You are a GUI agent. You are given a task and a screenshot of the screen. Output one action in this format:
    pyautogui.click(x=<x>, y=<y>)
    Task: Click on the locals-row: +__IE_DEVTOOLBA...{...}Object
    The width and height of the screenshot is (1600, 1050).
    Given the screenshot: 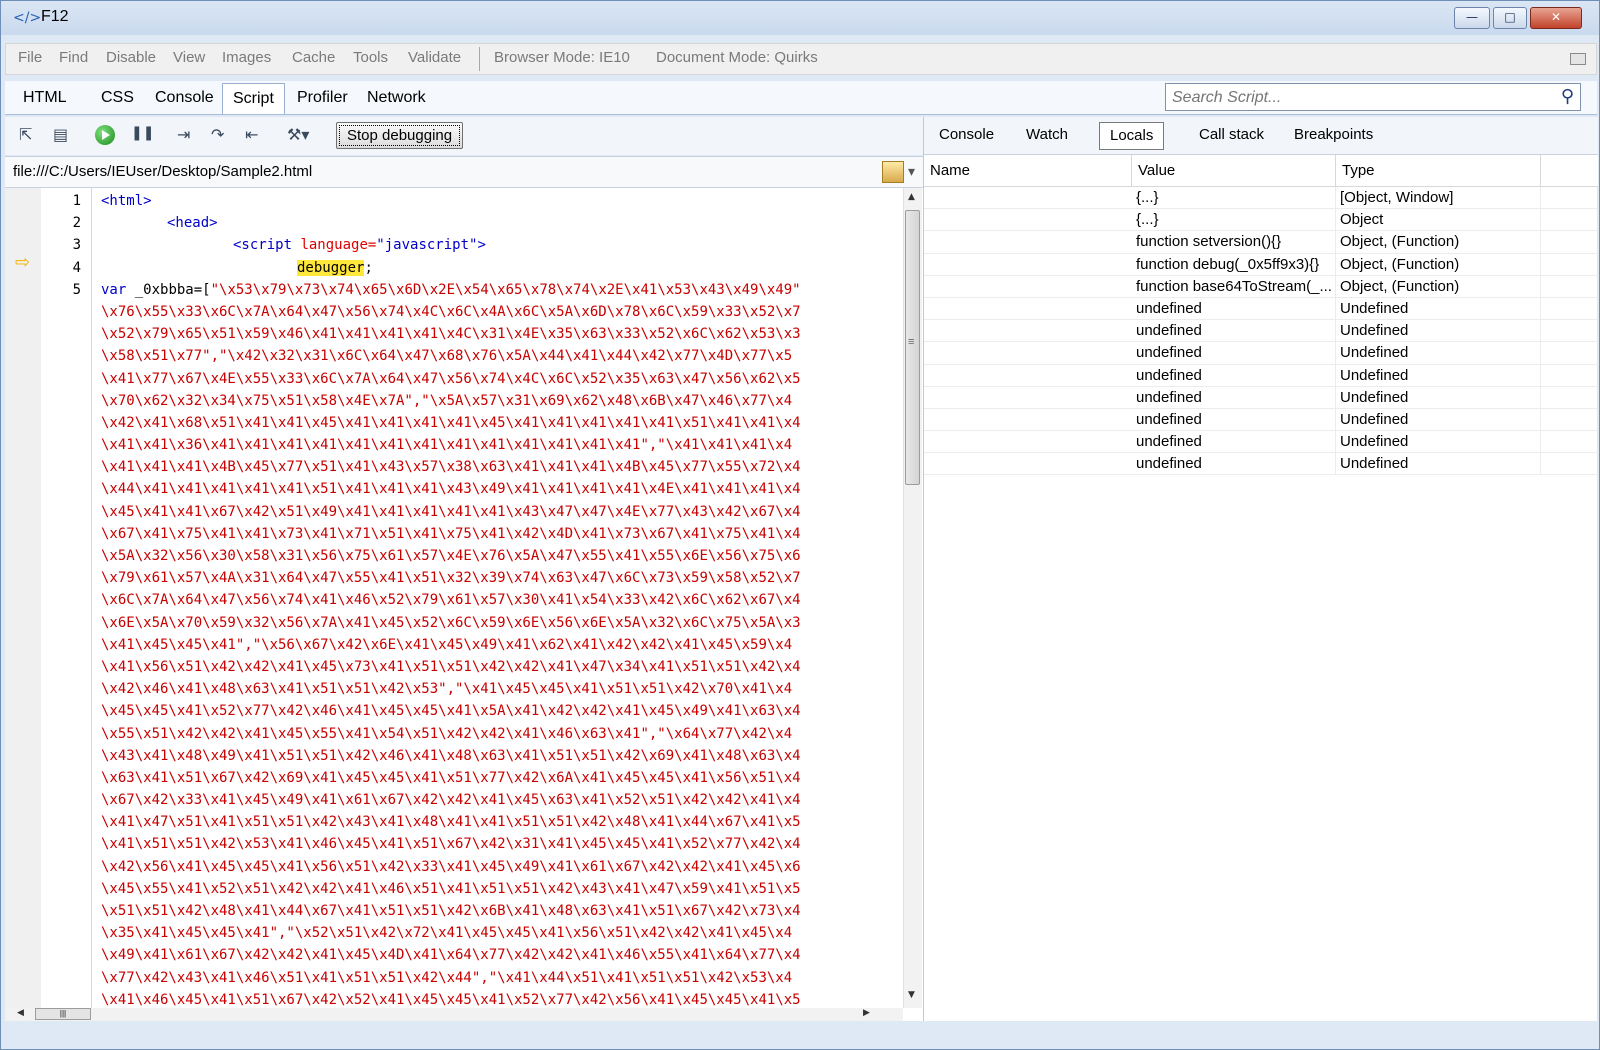 What is the action you would take?
    pyautogui.click(x=1261, y=220)
    